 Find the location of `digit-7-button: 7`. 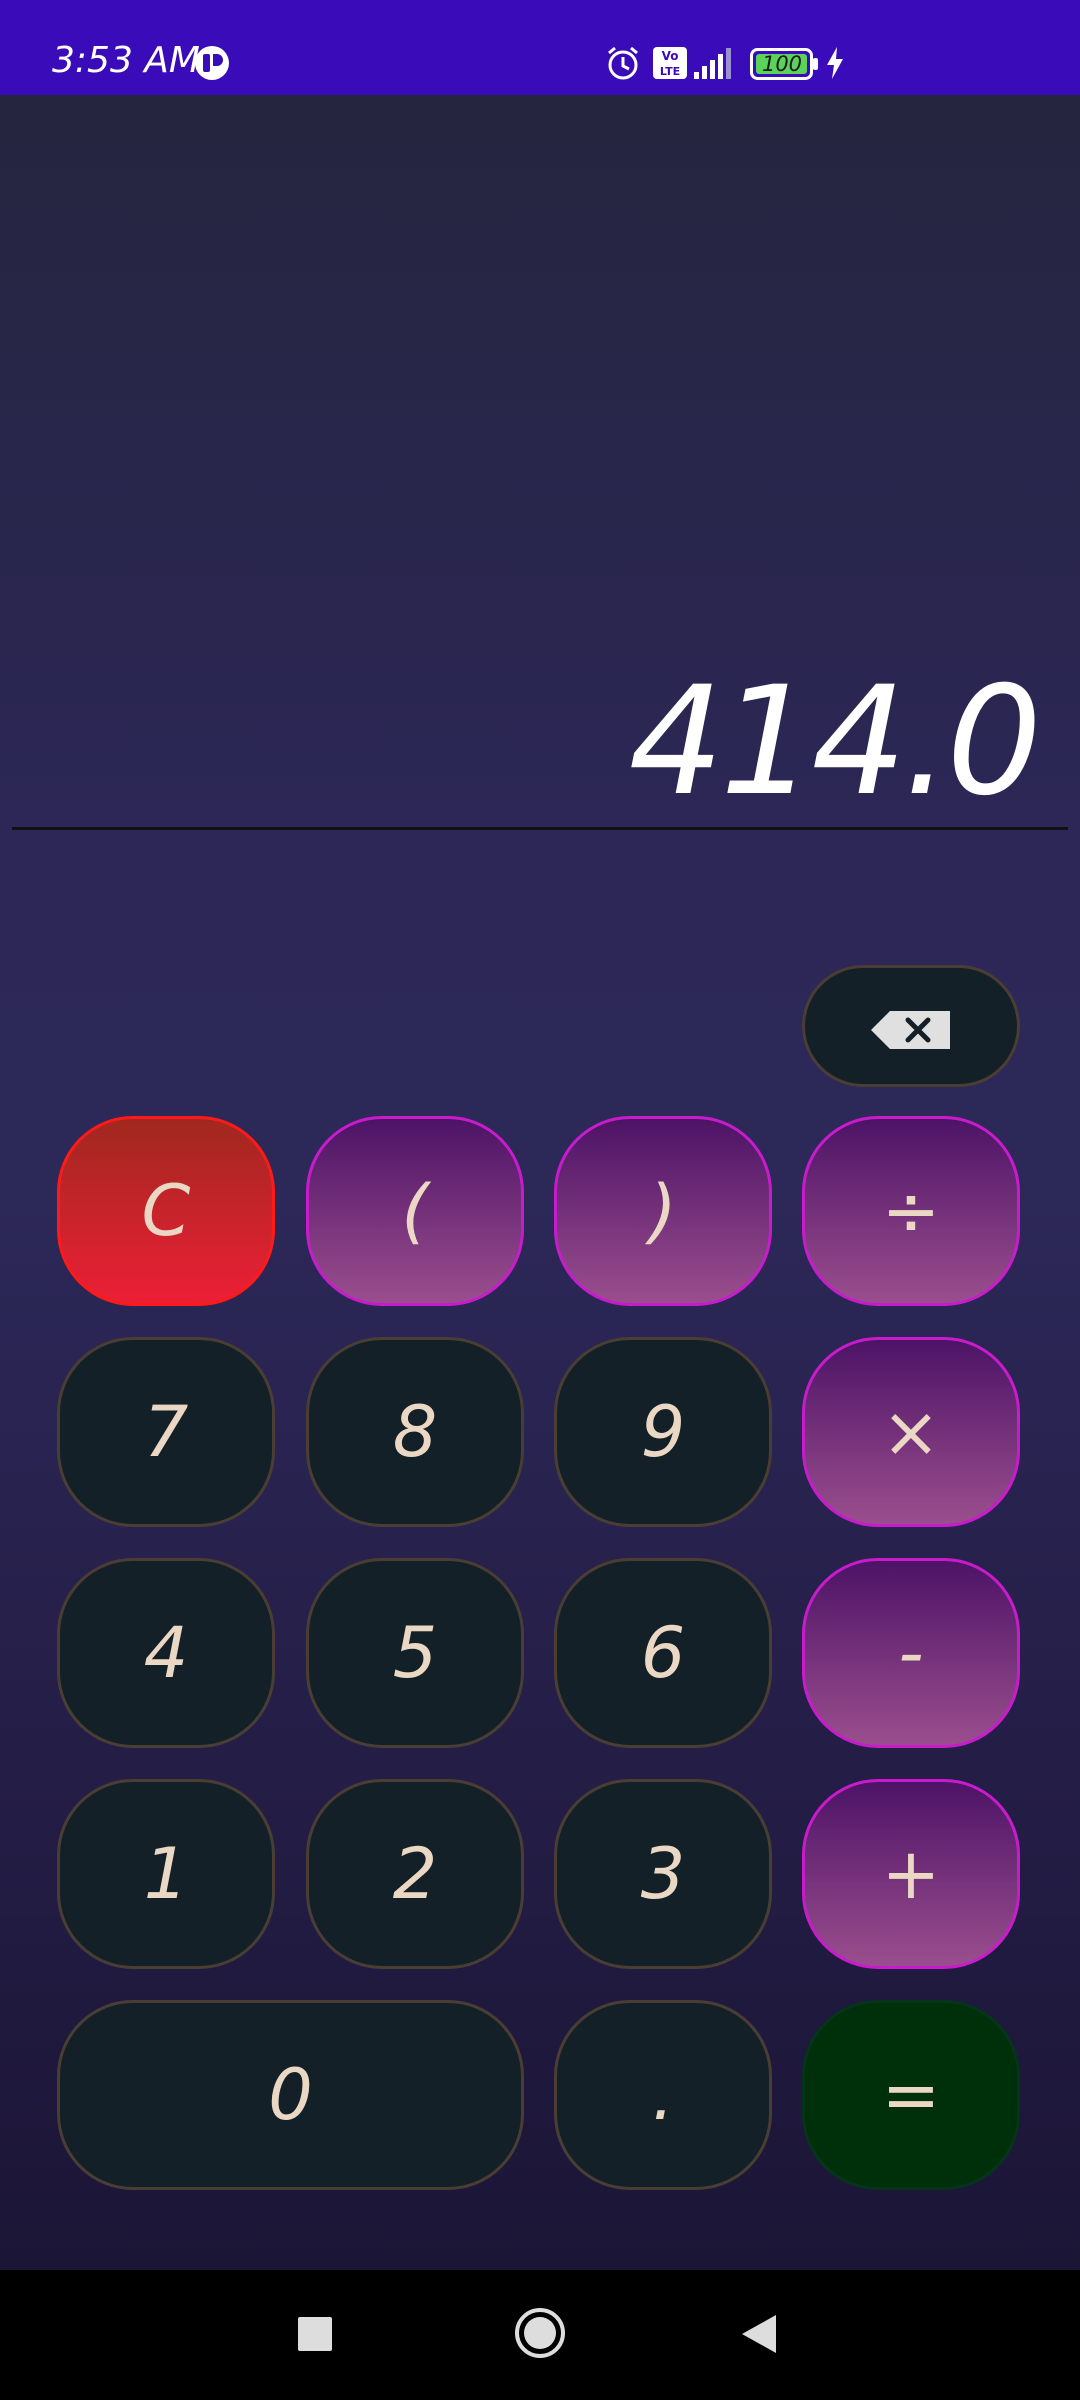

digit-7-button: 7 is located at coordinates (166, 1432).